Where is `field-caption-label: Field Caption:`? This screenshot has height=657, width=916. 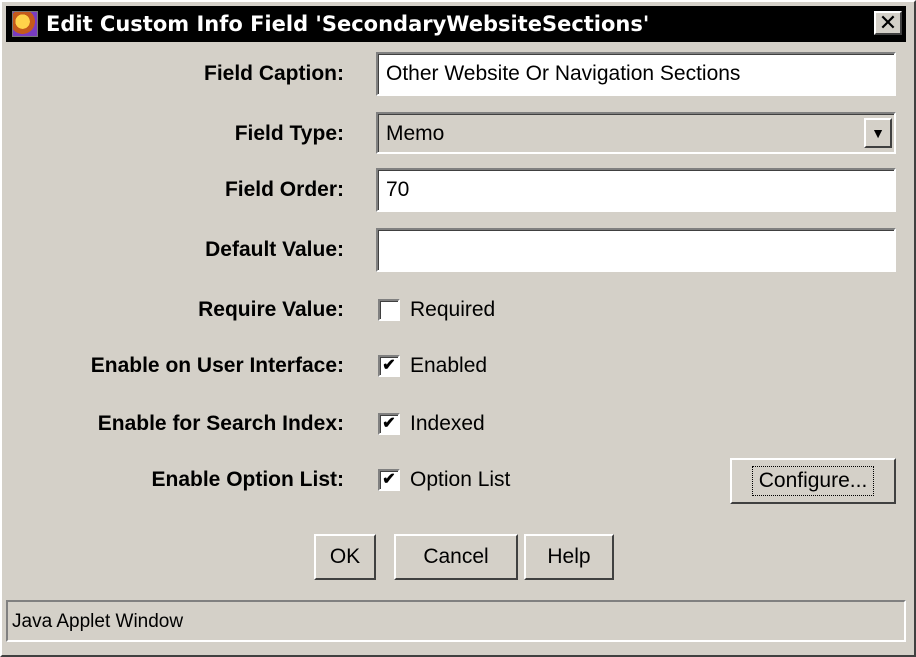
field-caption-label: Field Caption: is located at coordinates (274, 73).